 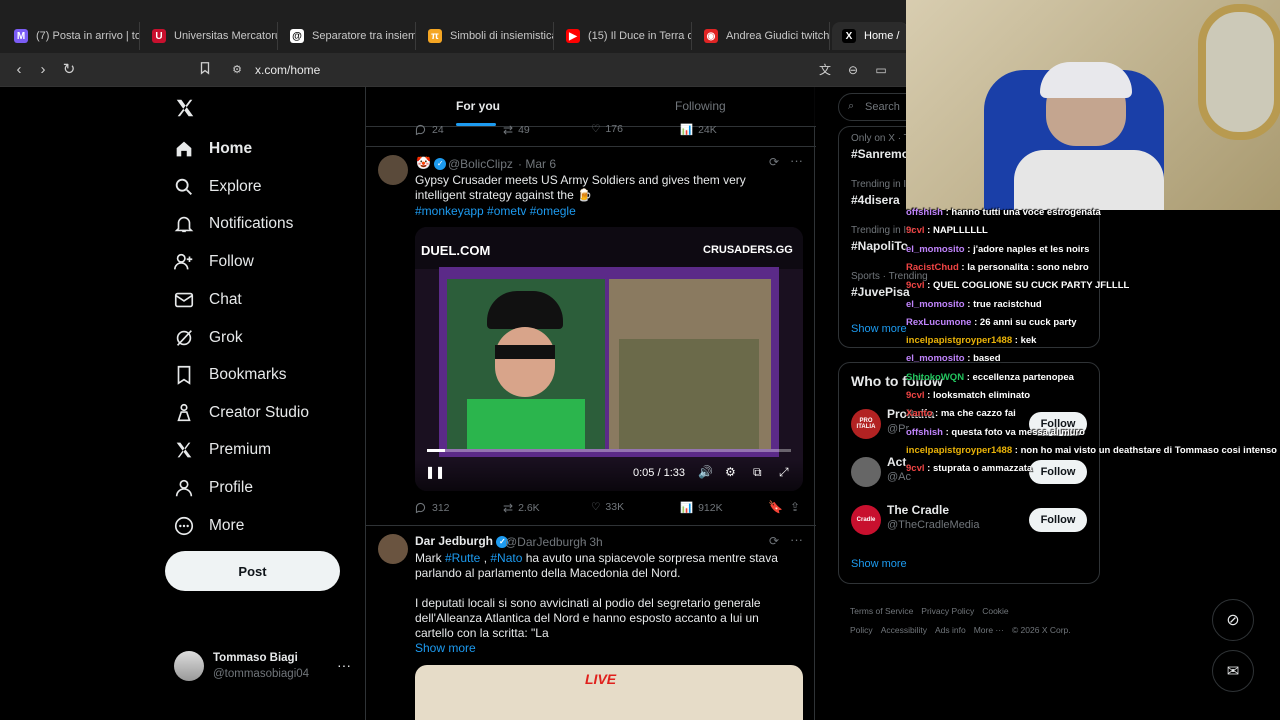 What do you see at coordinates (237, 70) in the screenshot?
I see `site-info-icon: ⚙` at bounding box center [237, 70].